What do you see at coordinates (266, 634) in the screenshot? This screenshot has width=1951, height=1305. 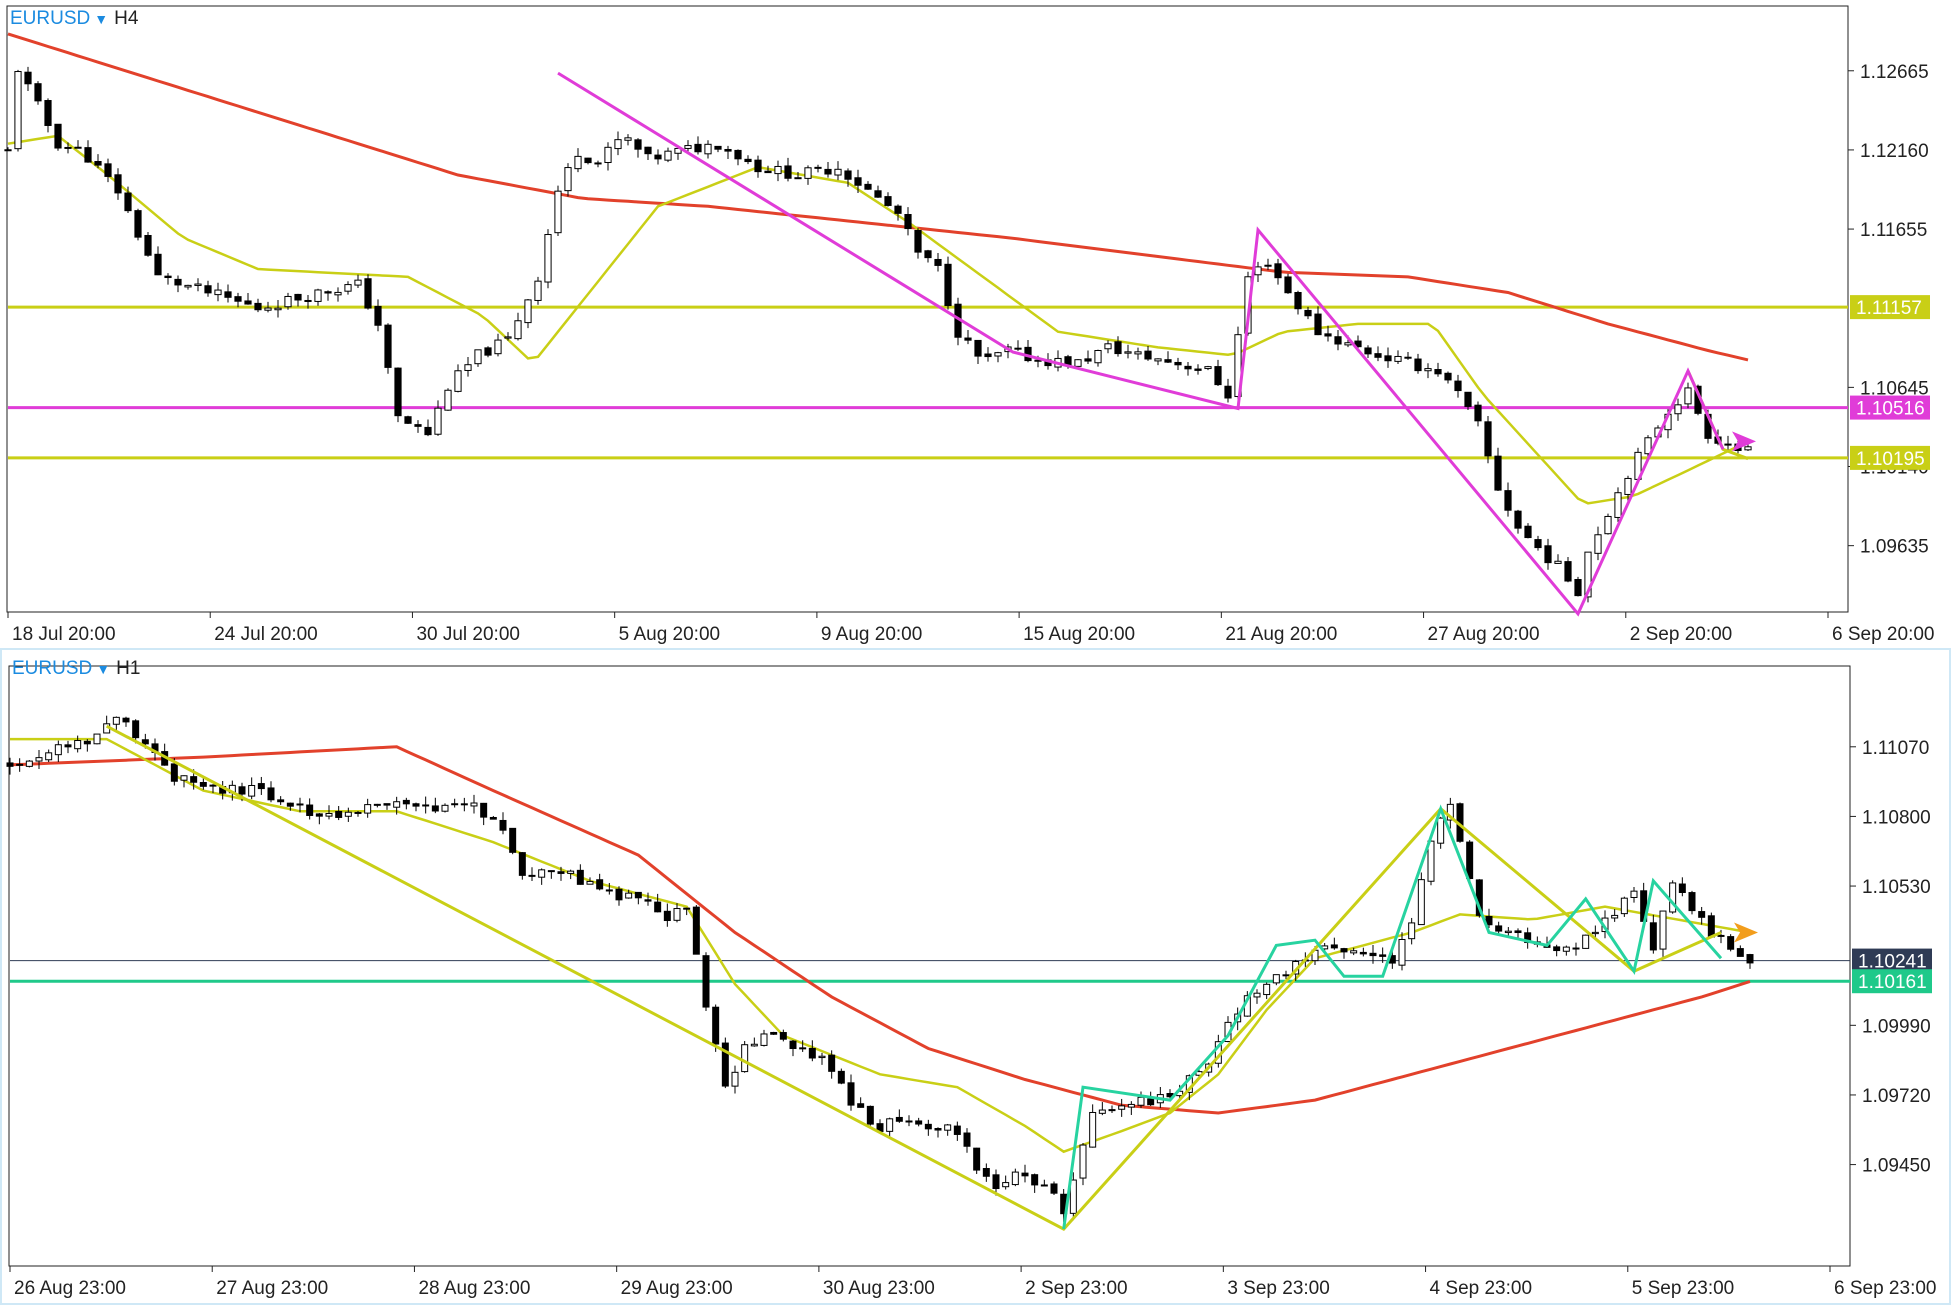 I see `time-axis-label: 24 Jul 20:00` at bounding box center [266, 634].